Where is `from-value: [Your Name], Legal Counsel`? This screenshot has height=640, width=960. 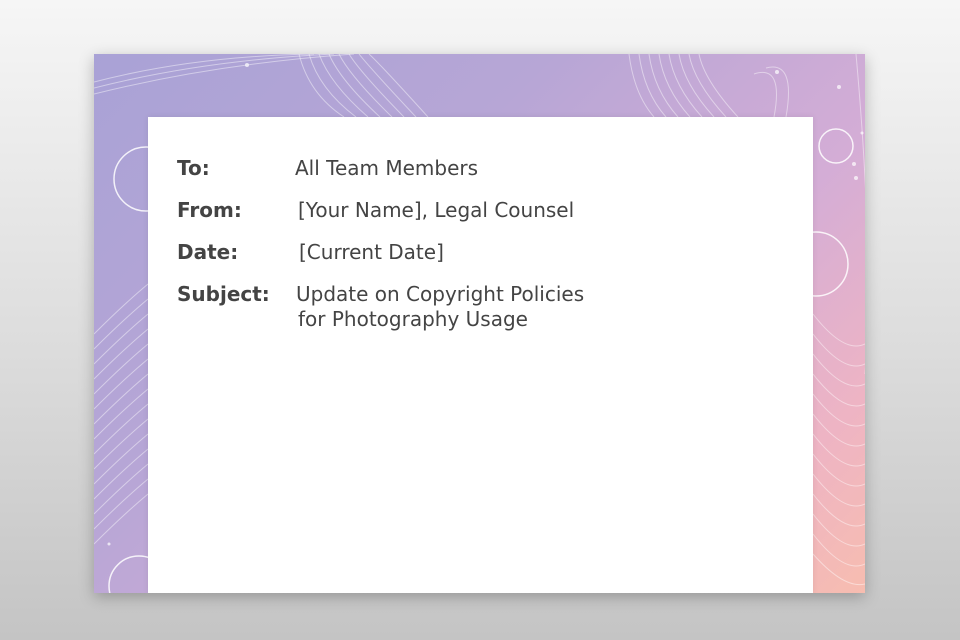 from-value: [Your Name], Legal Counsel is located at coordinates (436, 210).